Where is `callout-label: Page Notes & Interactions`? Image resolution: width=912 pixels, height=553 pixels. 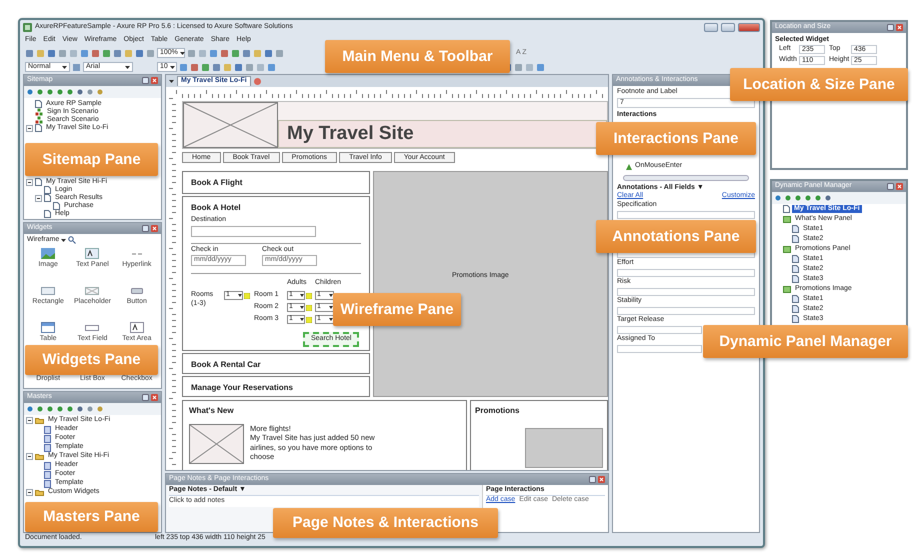
callout-label: Page Notes & Interactions is located at coordinates (385, 523).